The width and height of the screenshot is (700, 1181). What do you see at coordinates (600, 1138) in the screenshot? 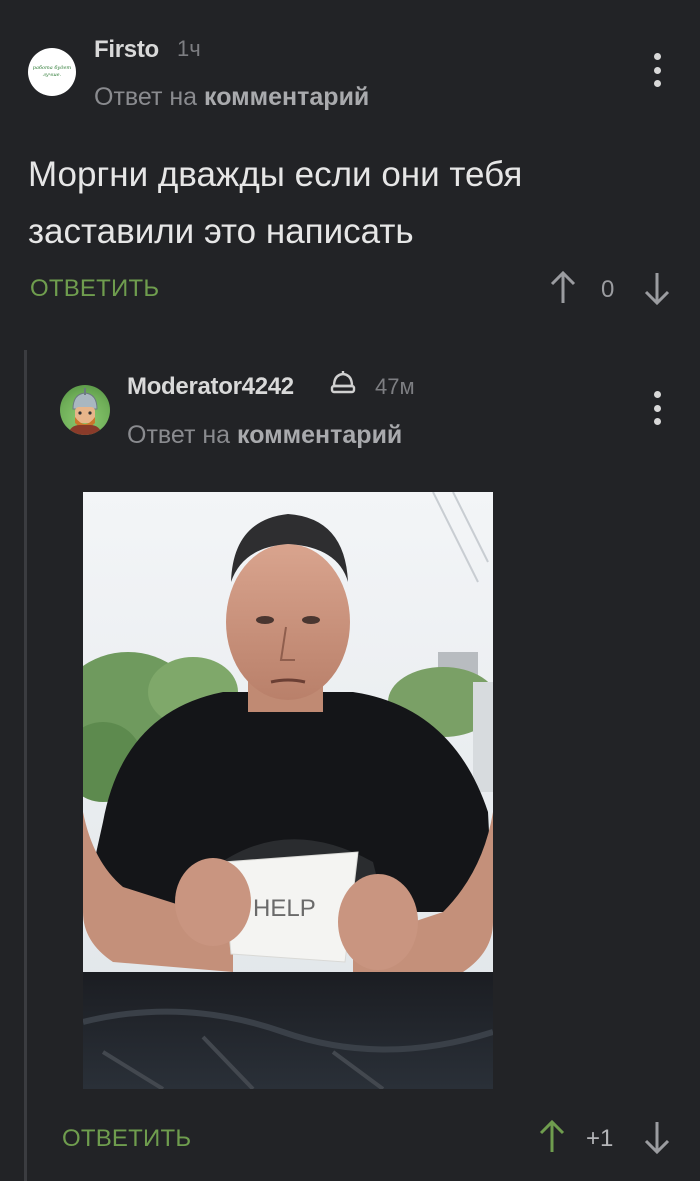
I see `vote-count: +1` at bounding box center [600, 1138].